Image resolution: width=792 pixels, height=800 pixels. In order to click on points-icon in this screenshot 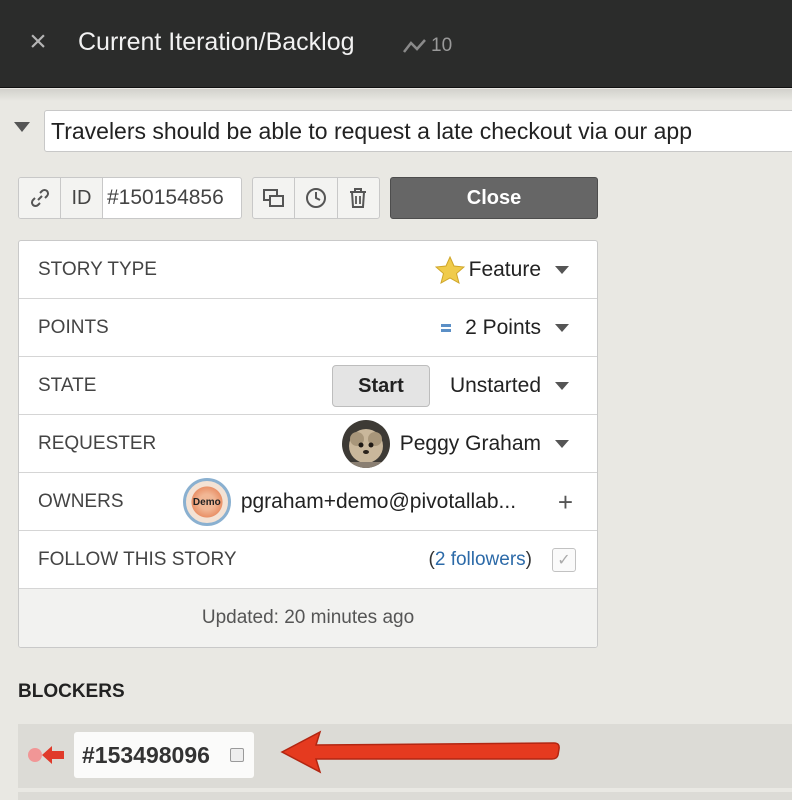, I will do `click(446, 328)`.